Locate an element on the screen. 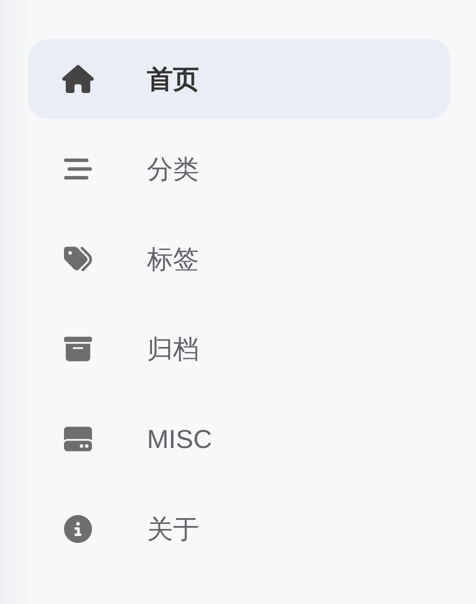 This screenshot has width=476, height=604. sidebar-item: 标签 is located at coordinates (239, 259).